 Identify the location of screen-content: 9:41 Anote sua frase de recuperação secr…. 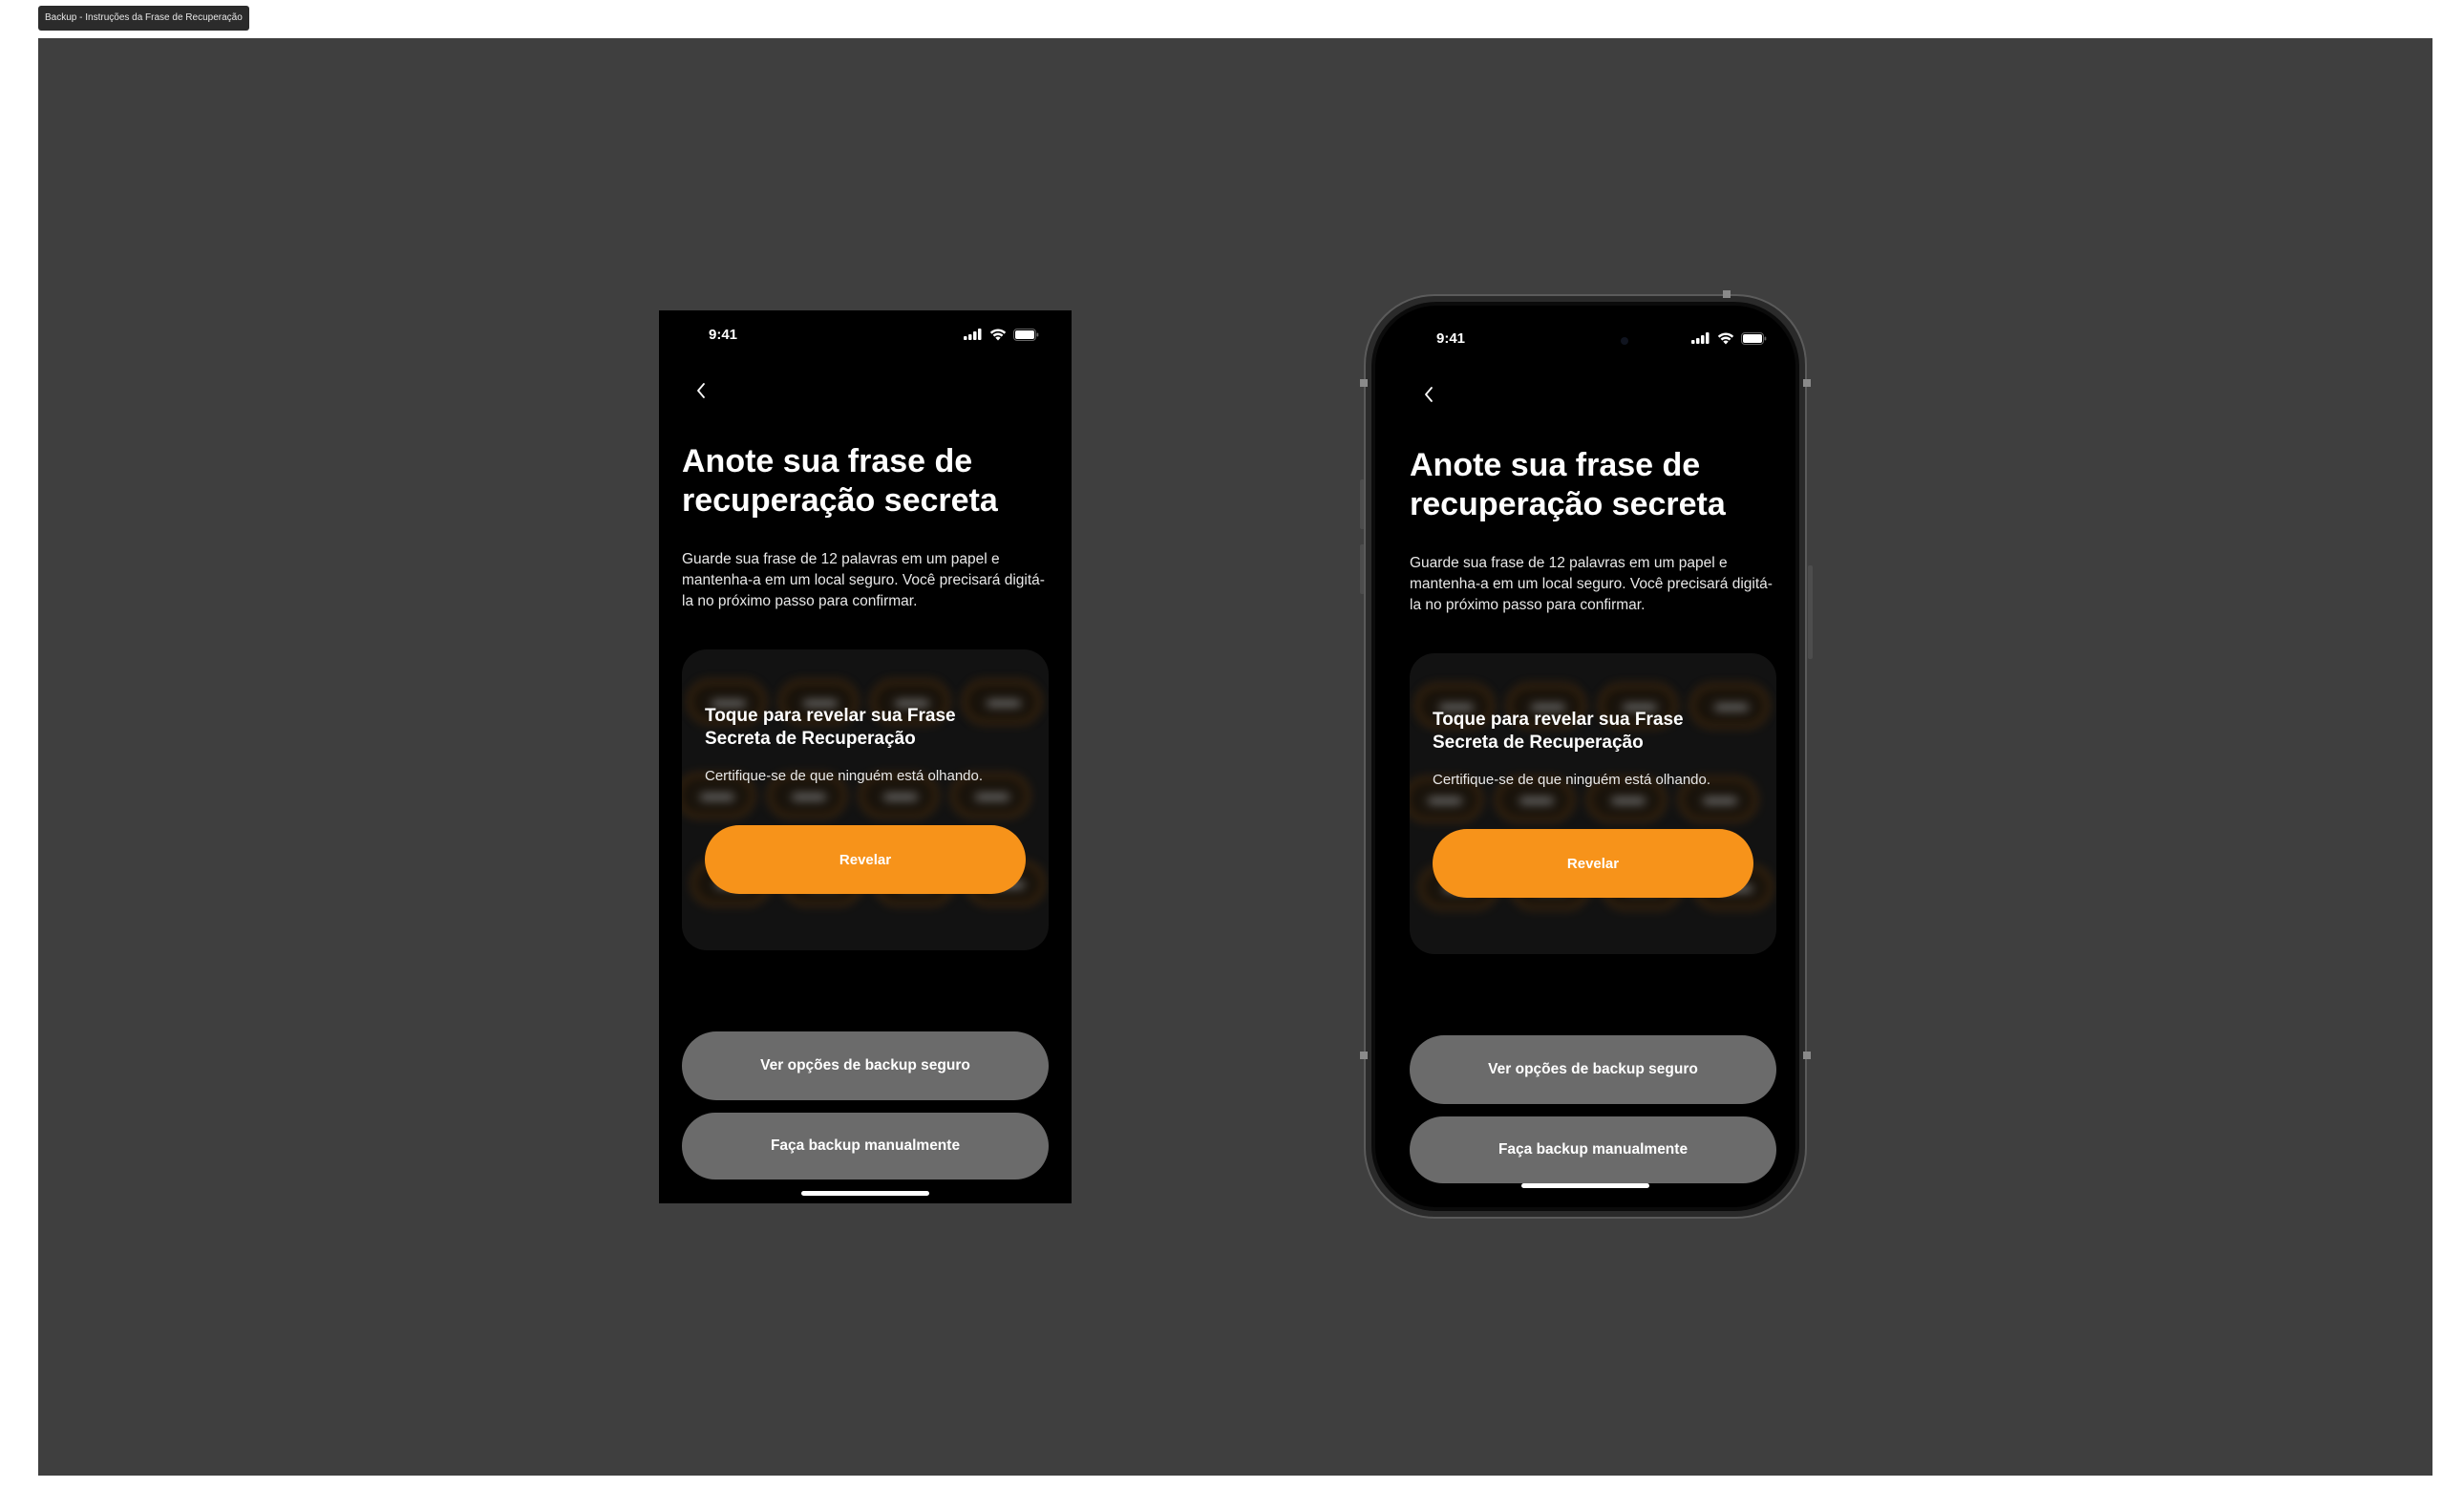
(1591, 760).